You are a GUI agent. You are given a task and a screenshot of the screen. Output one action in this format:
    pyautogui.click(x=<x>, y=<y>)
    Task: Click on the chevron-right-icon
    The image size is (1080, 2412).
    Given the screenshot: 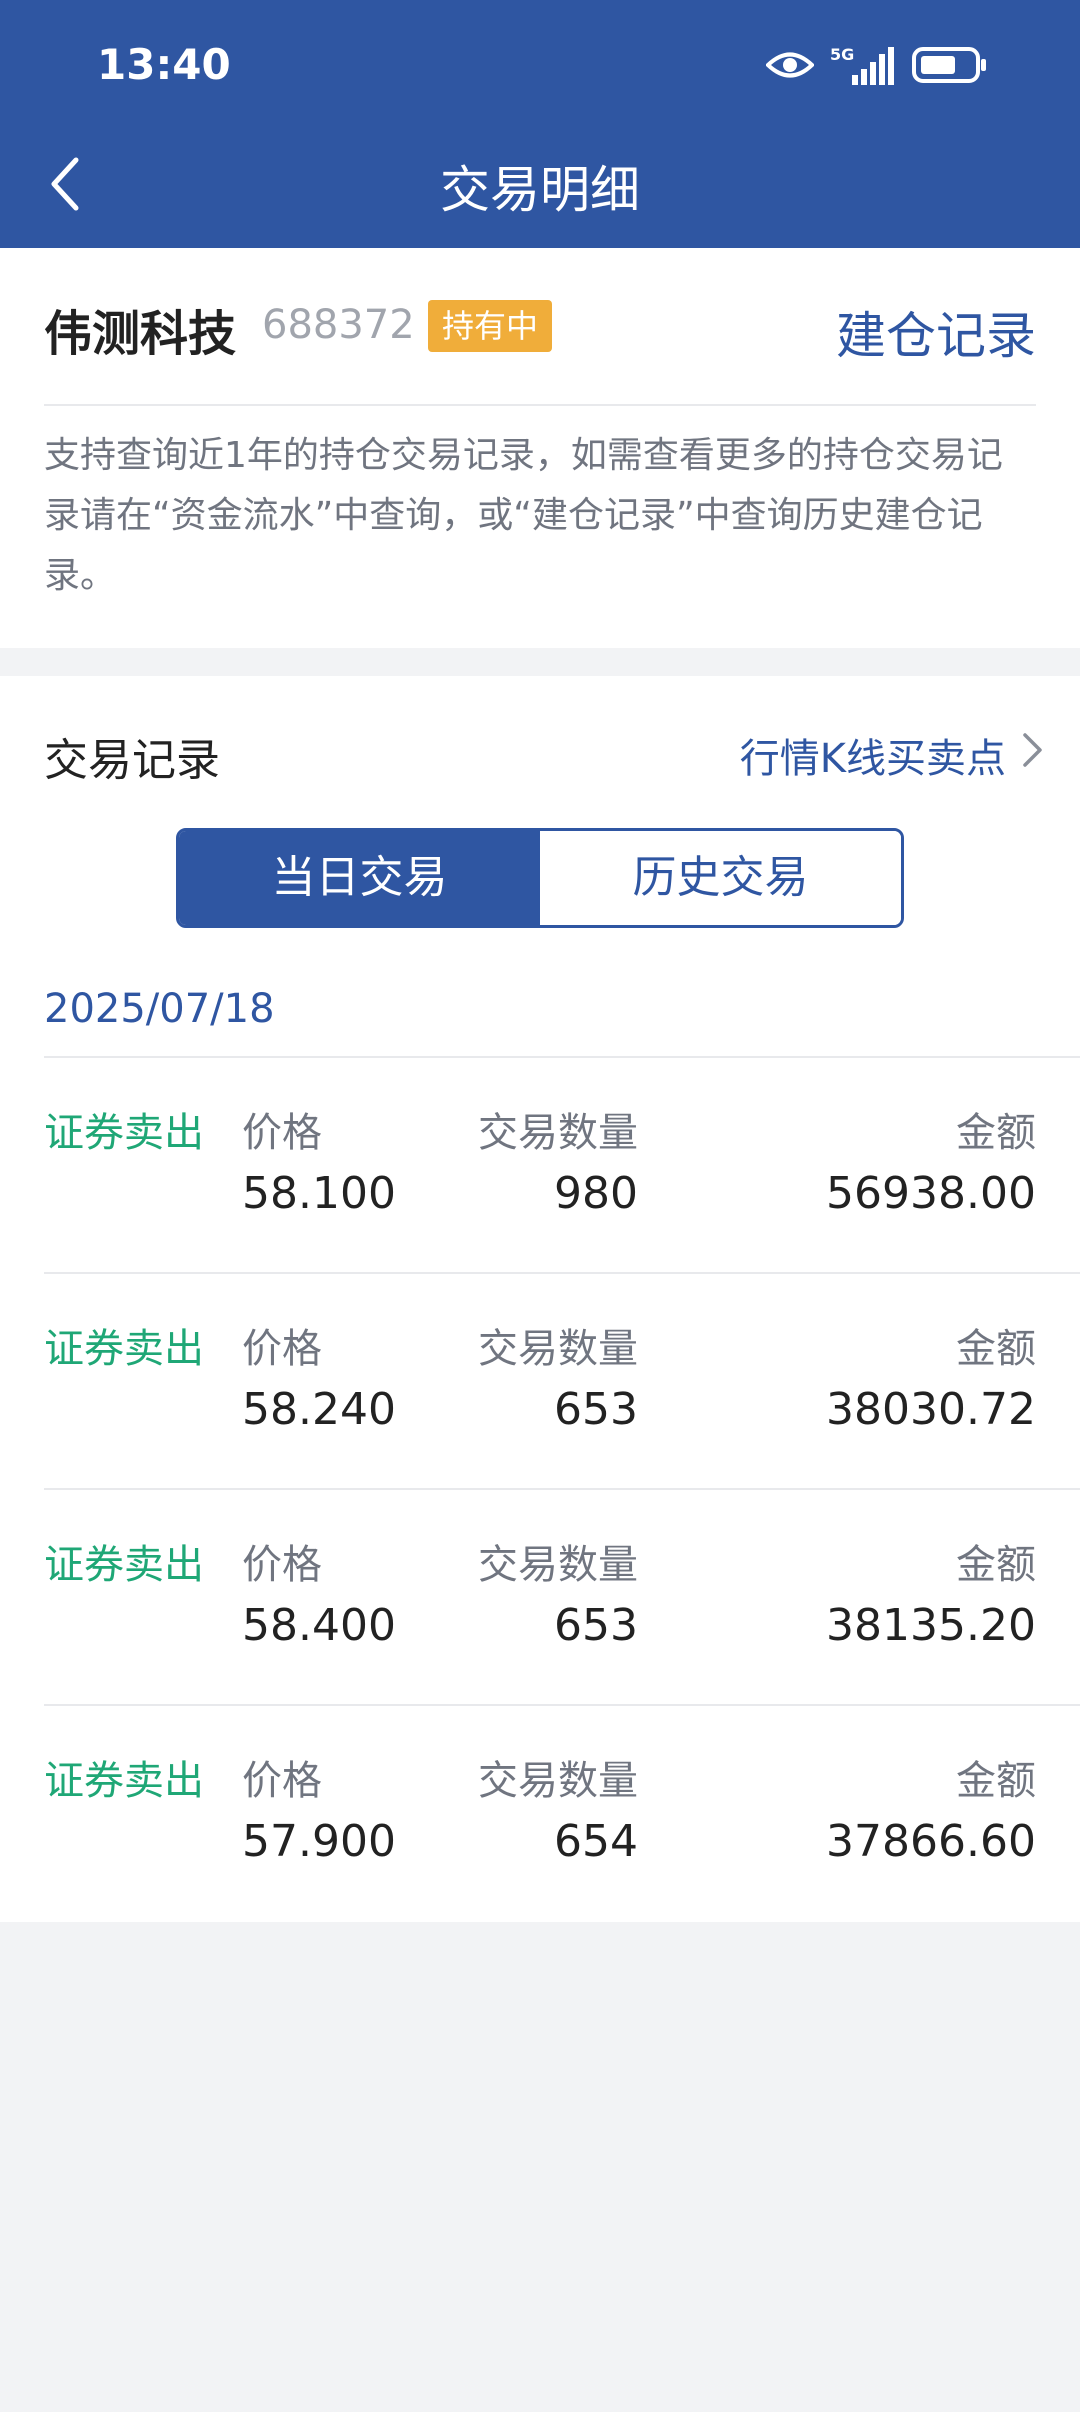 What is the action you would take?
    pyautogui.click(x=1033, y=755)
    